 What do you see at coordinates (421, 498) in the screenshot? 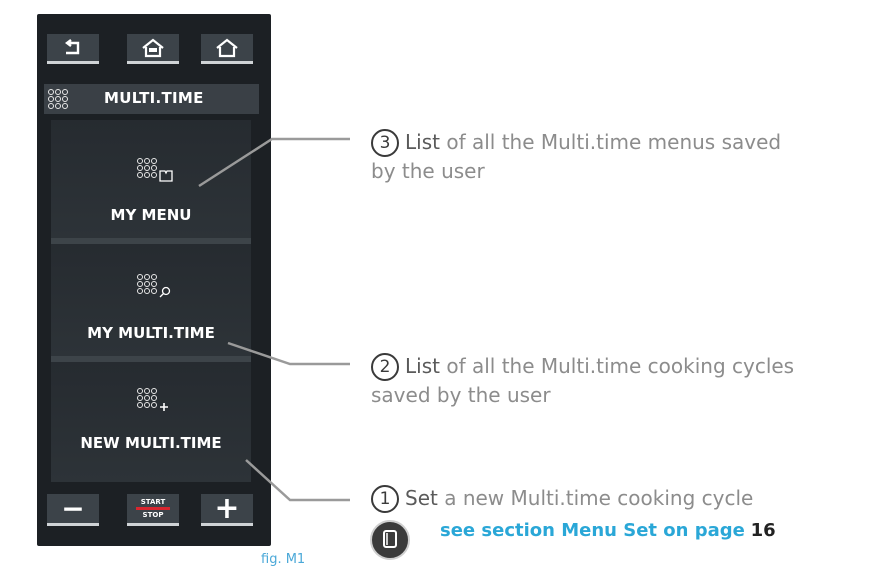
I see `callout-keyword: Set` at bounding box center [421, 498].